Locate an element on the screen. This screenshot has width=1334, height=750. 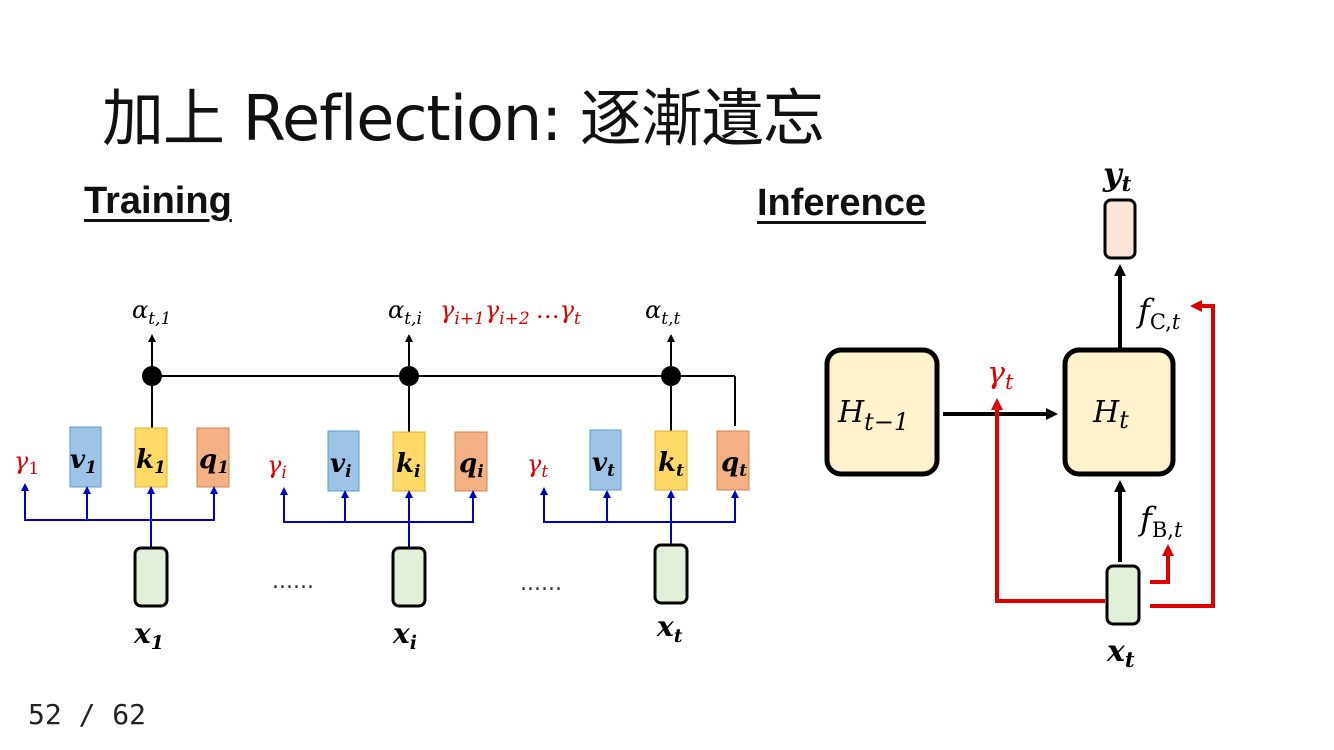
x1-label: x1 is located at coordinates (148, 635).